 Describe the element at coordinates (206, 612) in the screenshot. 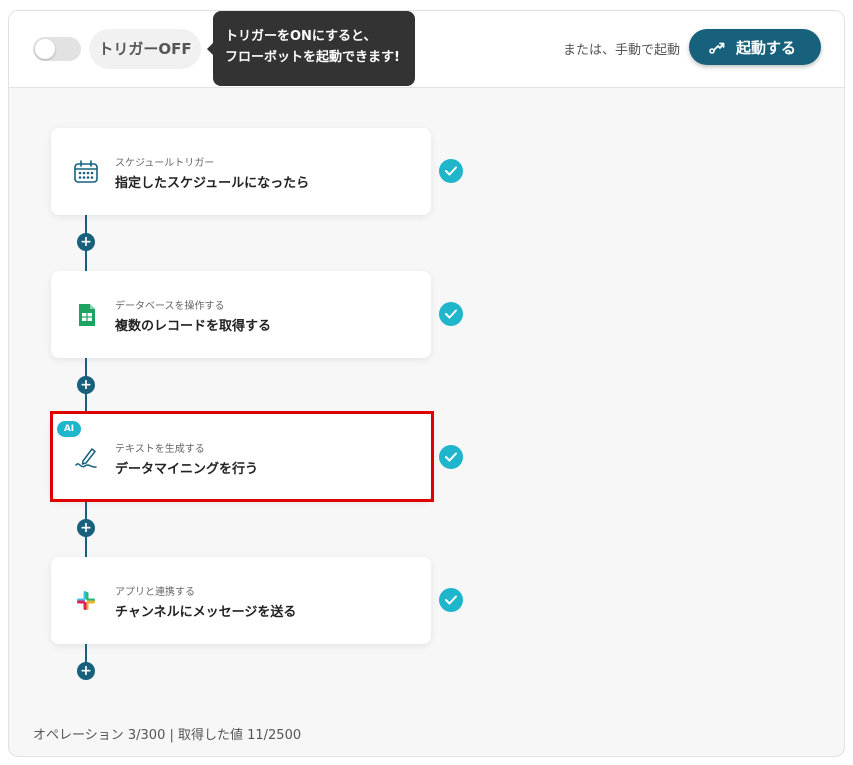

I see `step-title: チャンネルにメッセージを送る` at that location.